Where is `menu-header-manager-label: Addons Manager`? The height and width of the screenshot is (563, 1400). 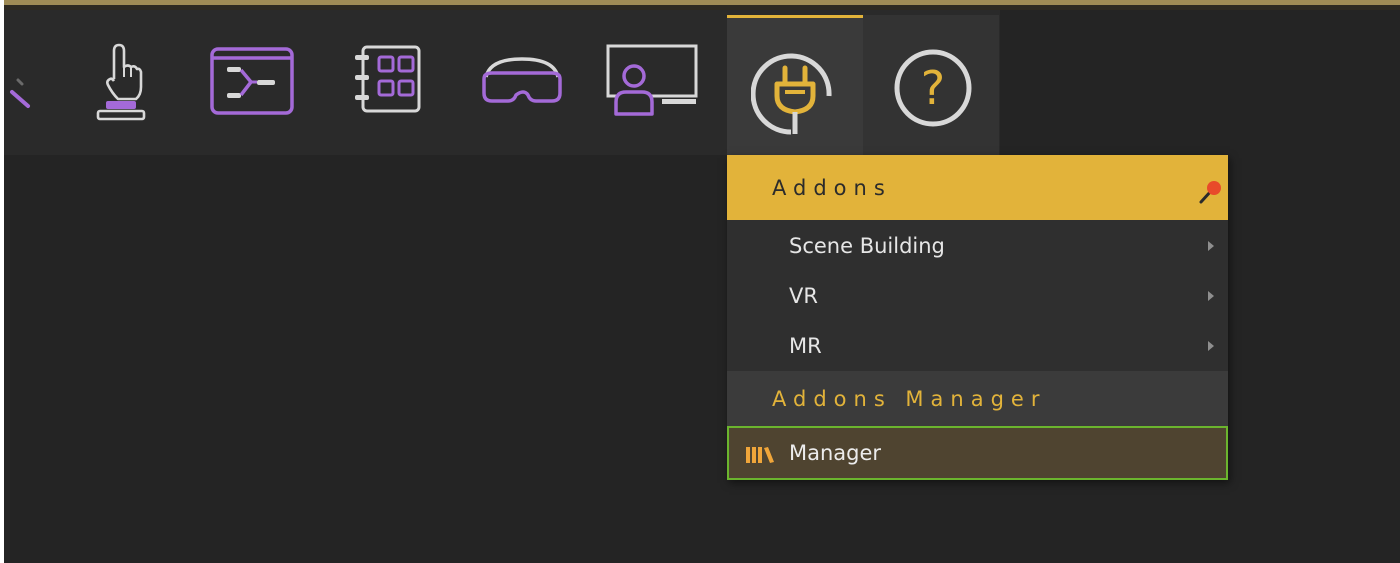
menu-header-manager-label: Addons Manager is located at coordinates (909, 398).